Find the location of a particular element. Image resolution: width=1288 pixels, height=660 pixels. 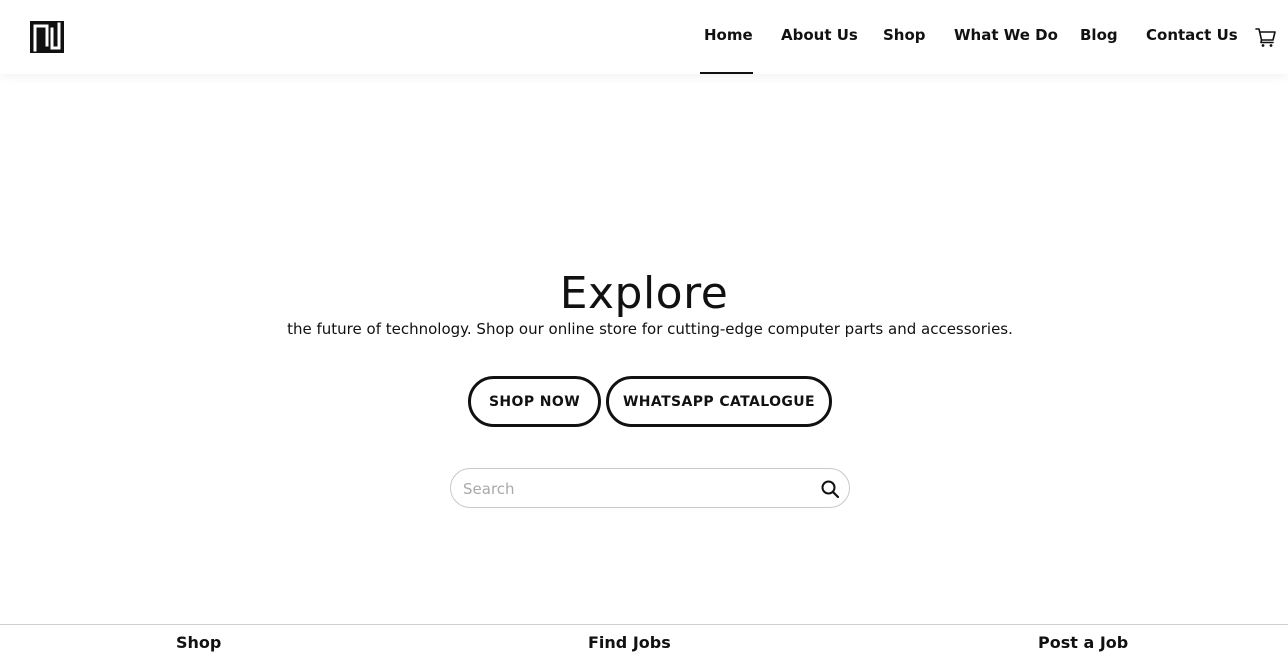

search-input is located at coordinates (633, 489).